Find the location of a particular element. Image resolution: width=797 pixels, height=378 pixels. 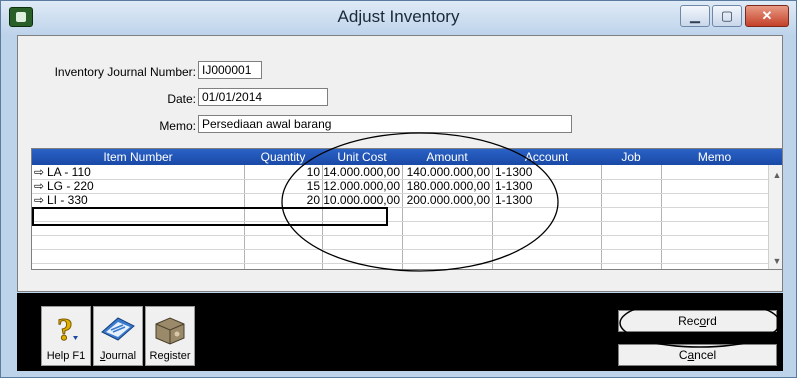

window-title: Adjust Inventory is located at coordinates (398, 16).